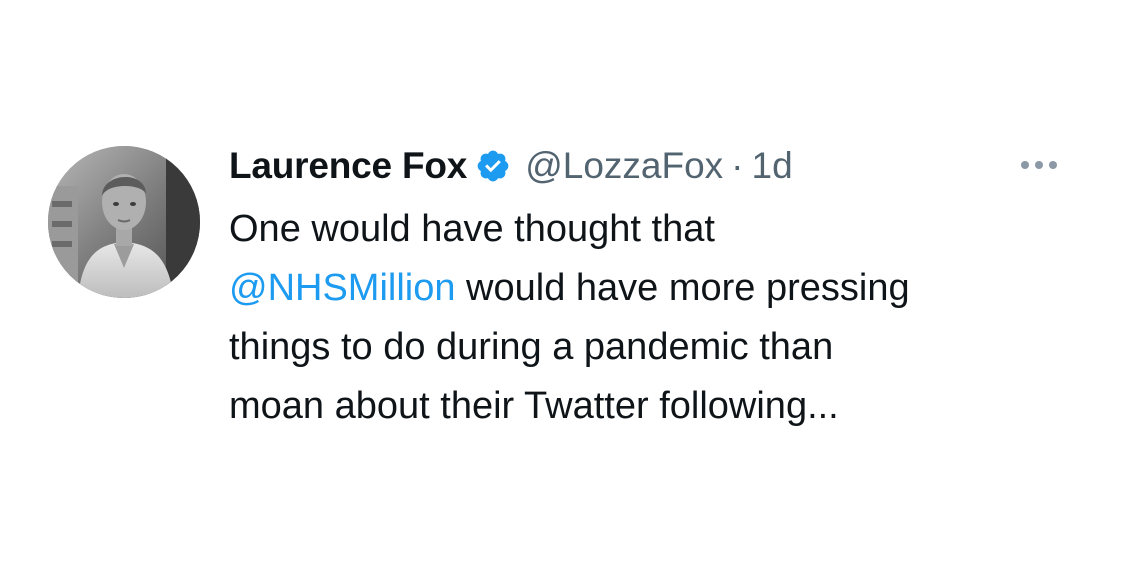  I want to click on verified-badge-icon, so click(493, 166).